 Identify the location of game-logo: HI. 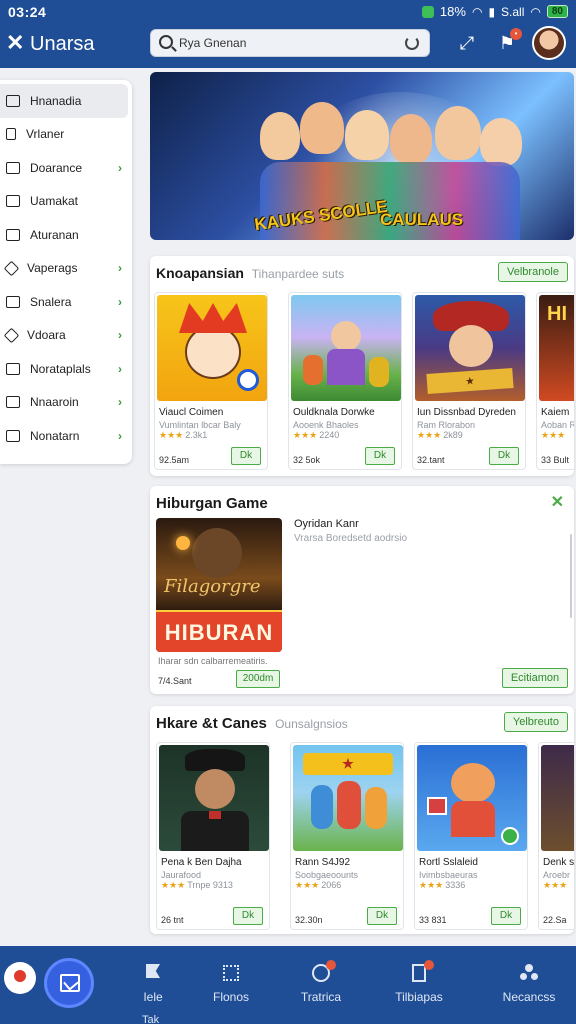
(557, 314).